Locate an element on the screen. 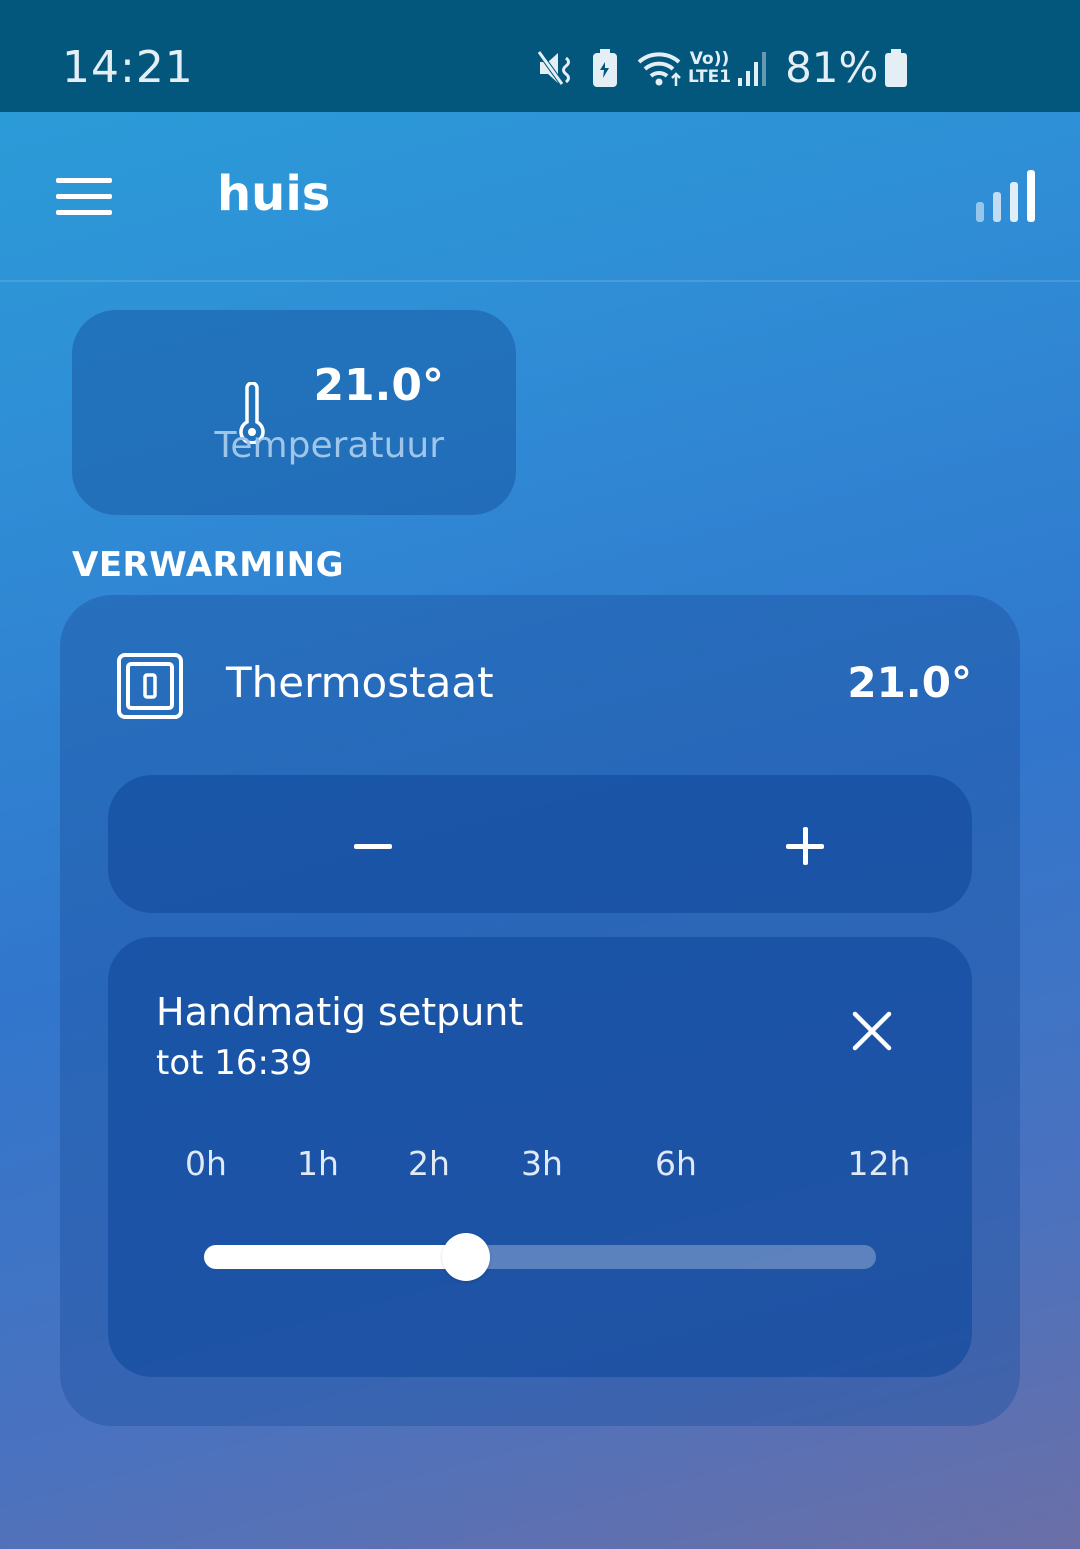 Image resolution: width=1080 pixels, height=1549 pixels. status-icons: Vo)) LTE1 81% is located at coordinates (722, 68).